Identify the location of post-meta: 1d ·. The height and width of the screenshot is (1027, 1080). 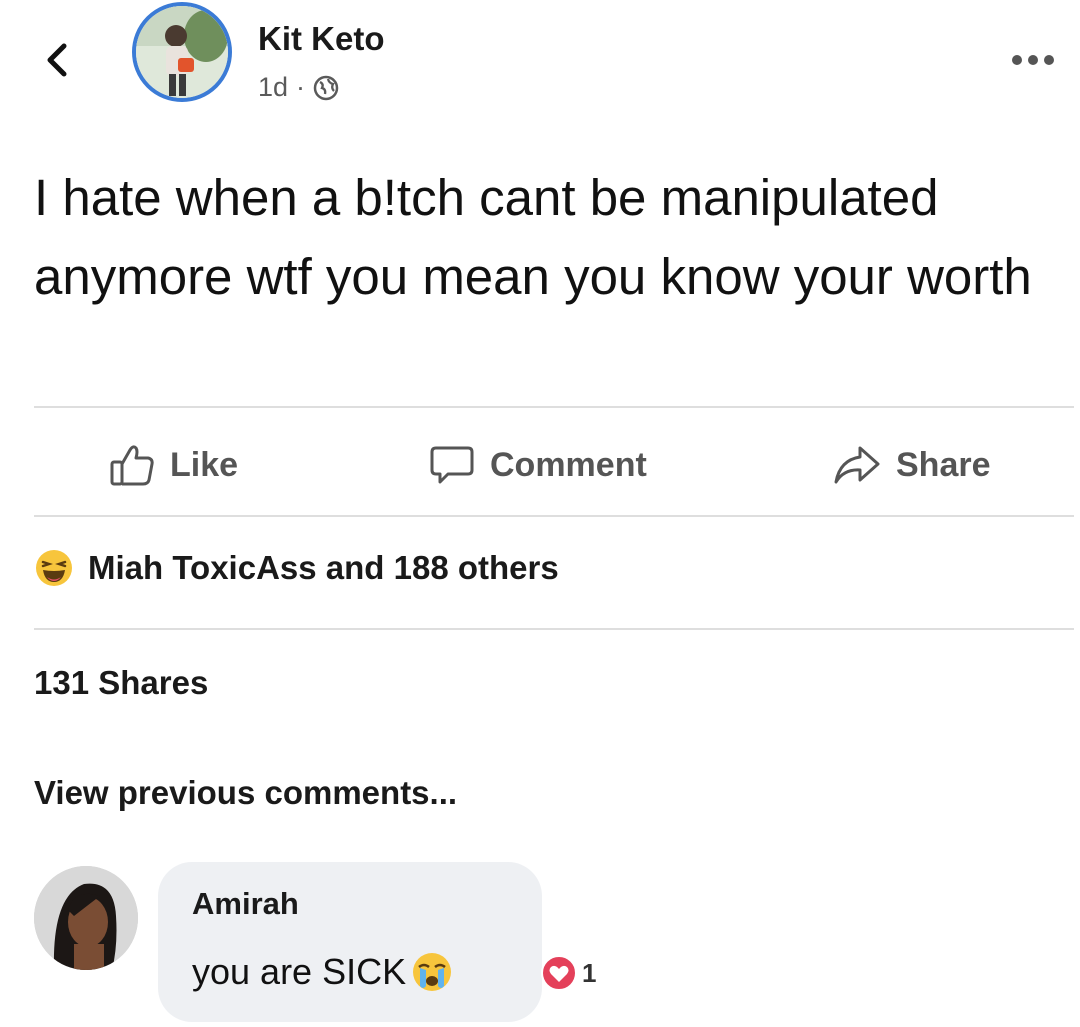
(298, 87).